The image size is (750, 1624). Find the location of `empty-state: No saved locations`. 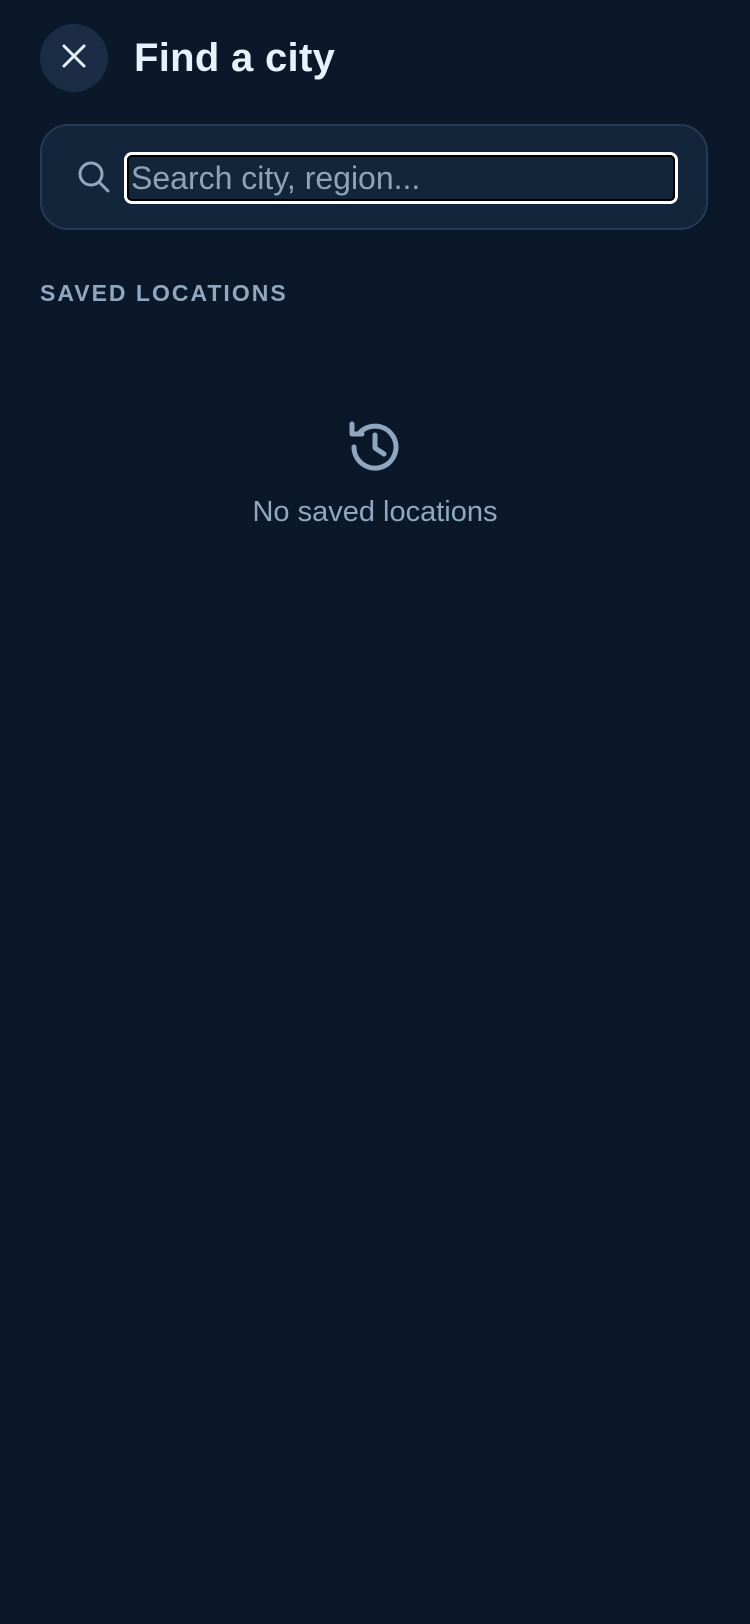

empty-state: No saved locations is located at coordinates (375, 473).